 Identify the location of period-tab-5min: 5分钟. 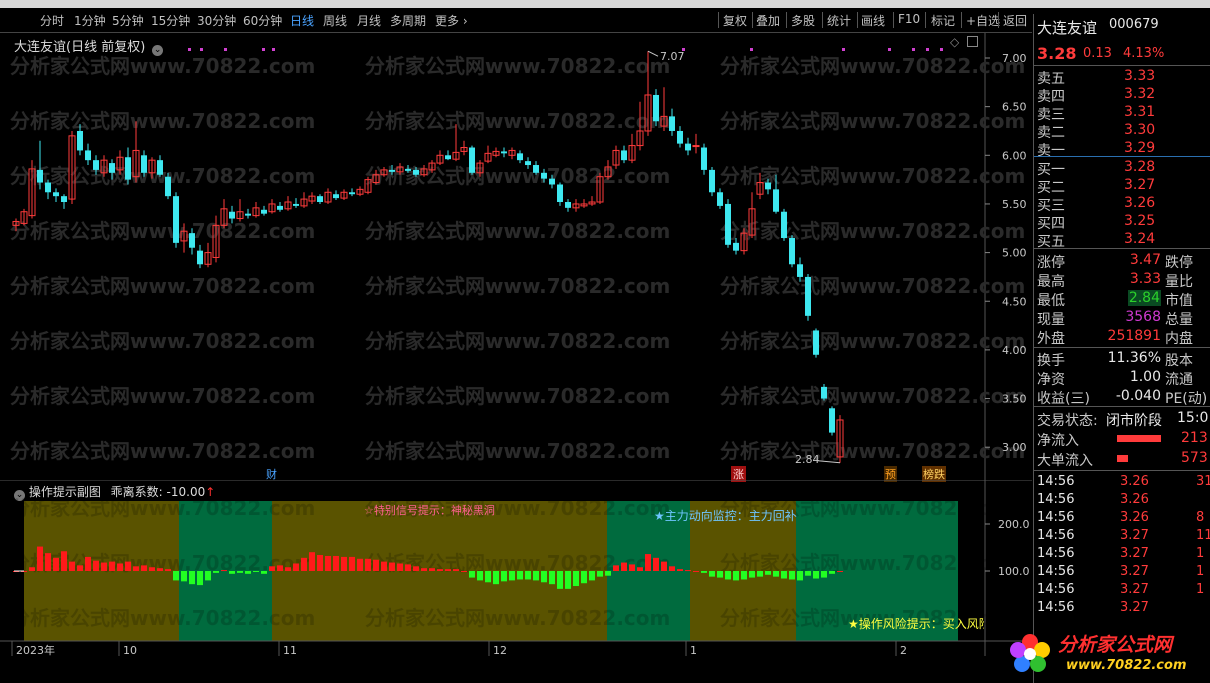
(128, 20).